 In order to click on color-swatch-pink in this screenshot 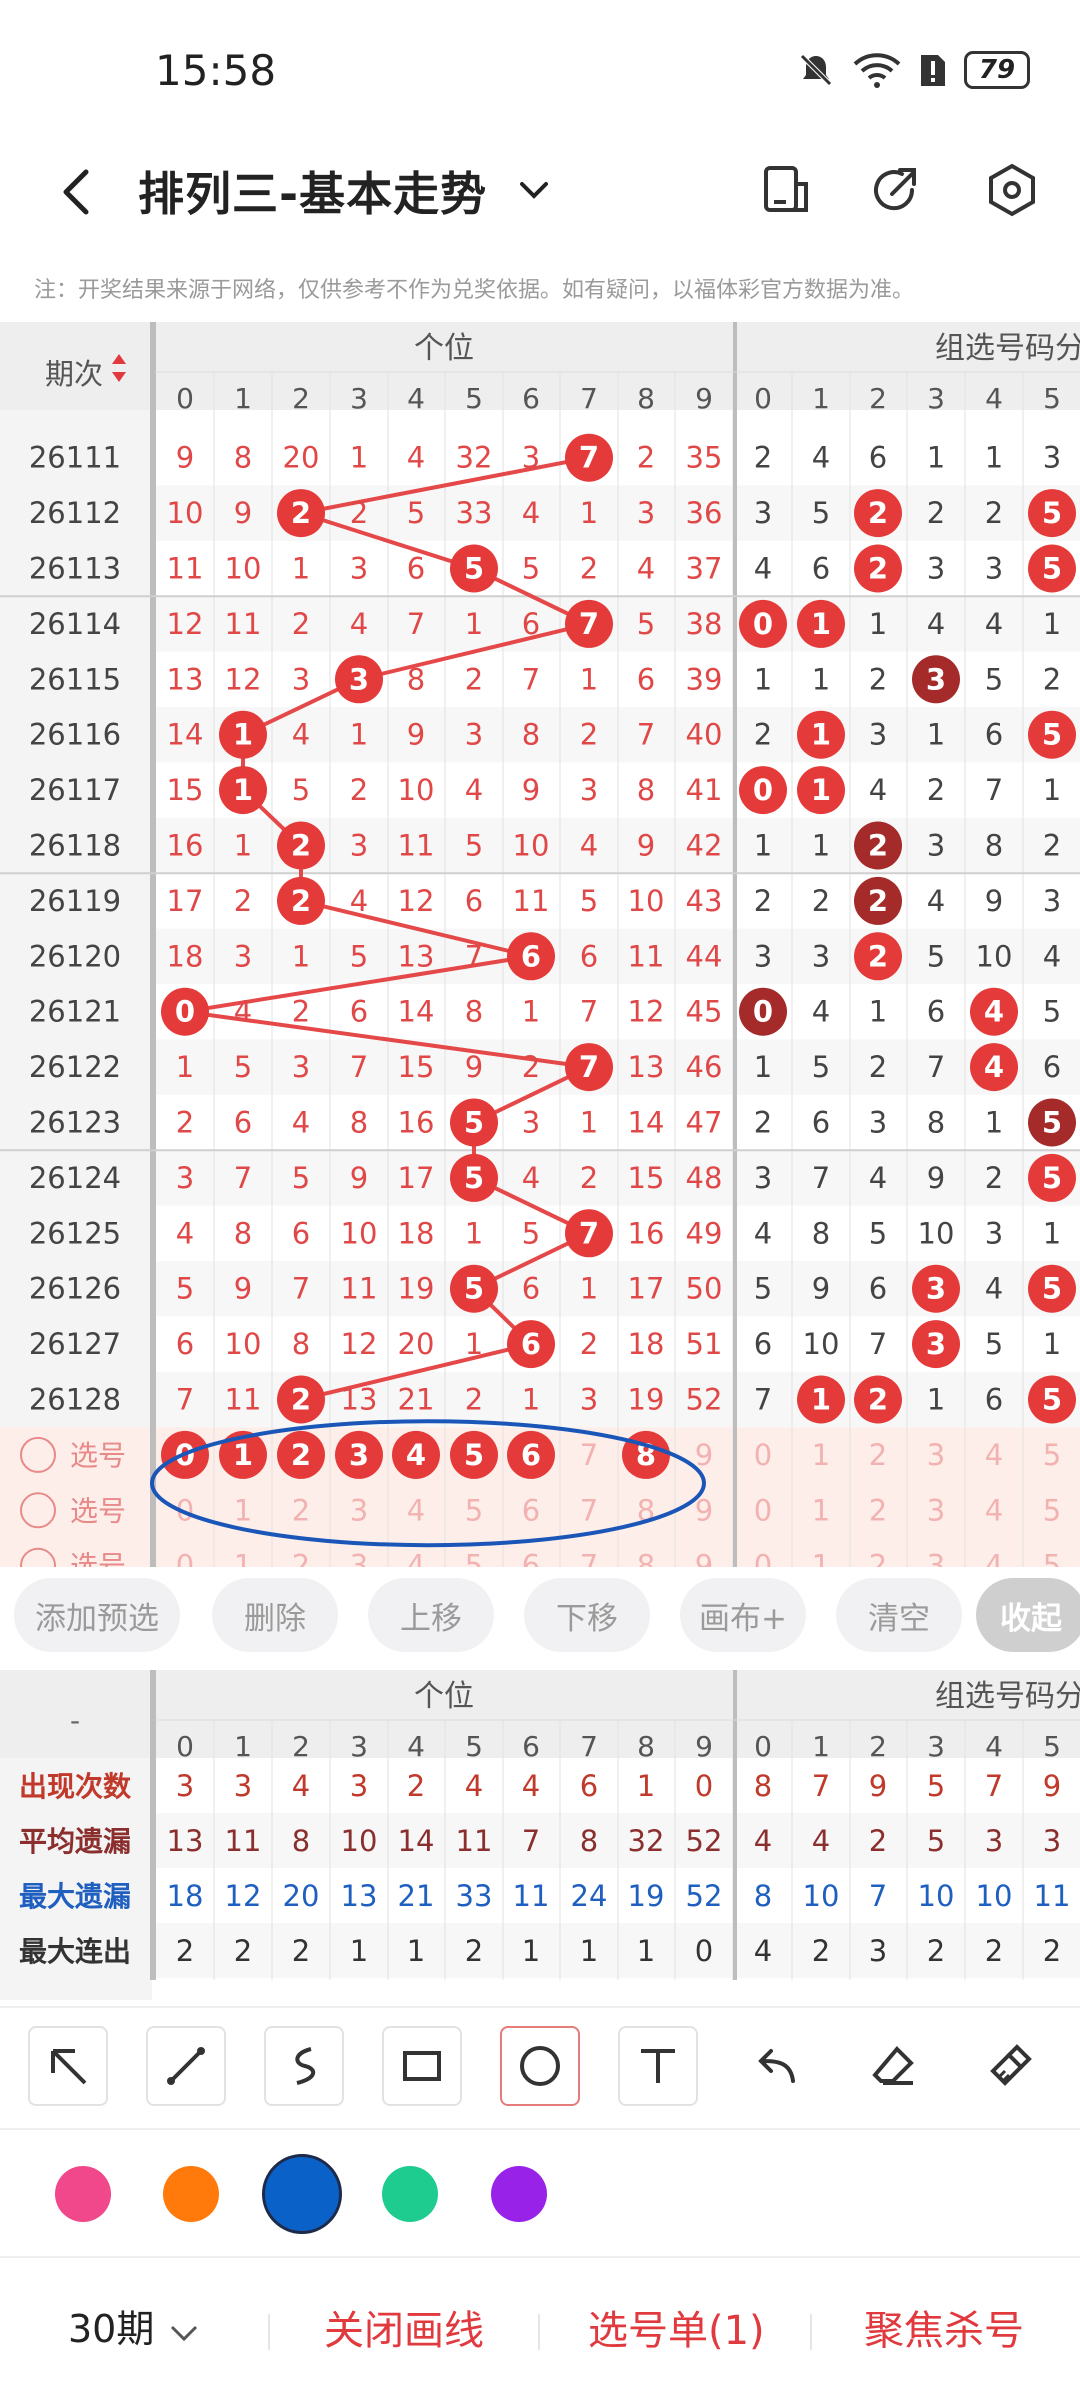, I will do `click(83, 2194)`.